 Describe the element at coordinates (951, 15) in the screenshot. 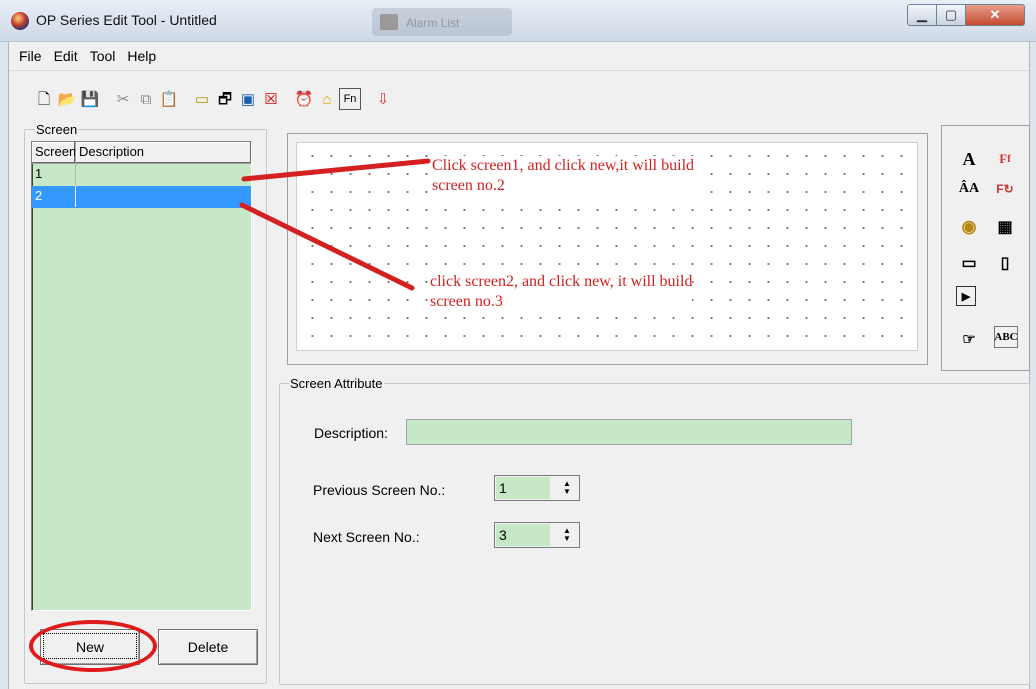

I see `maximize-button: ▢` at that location.